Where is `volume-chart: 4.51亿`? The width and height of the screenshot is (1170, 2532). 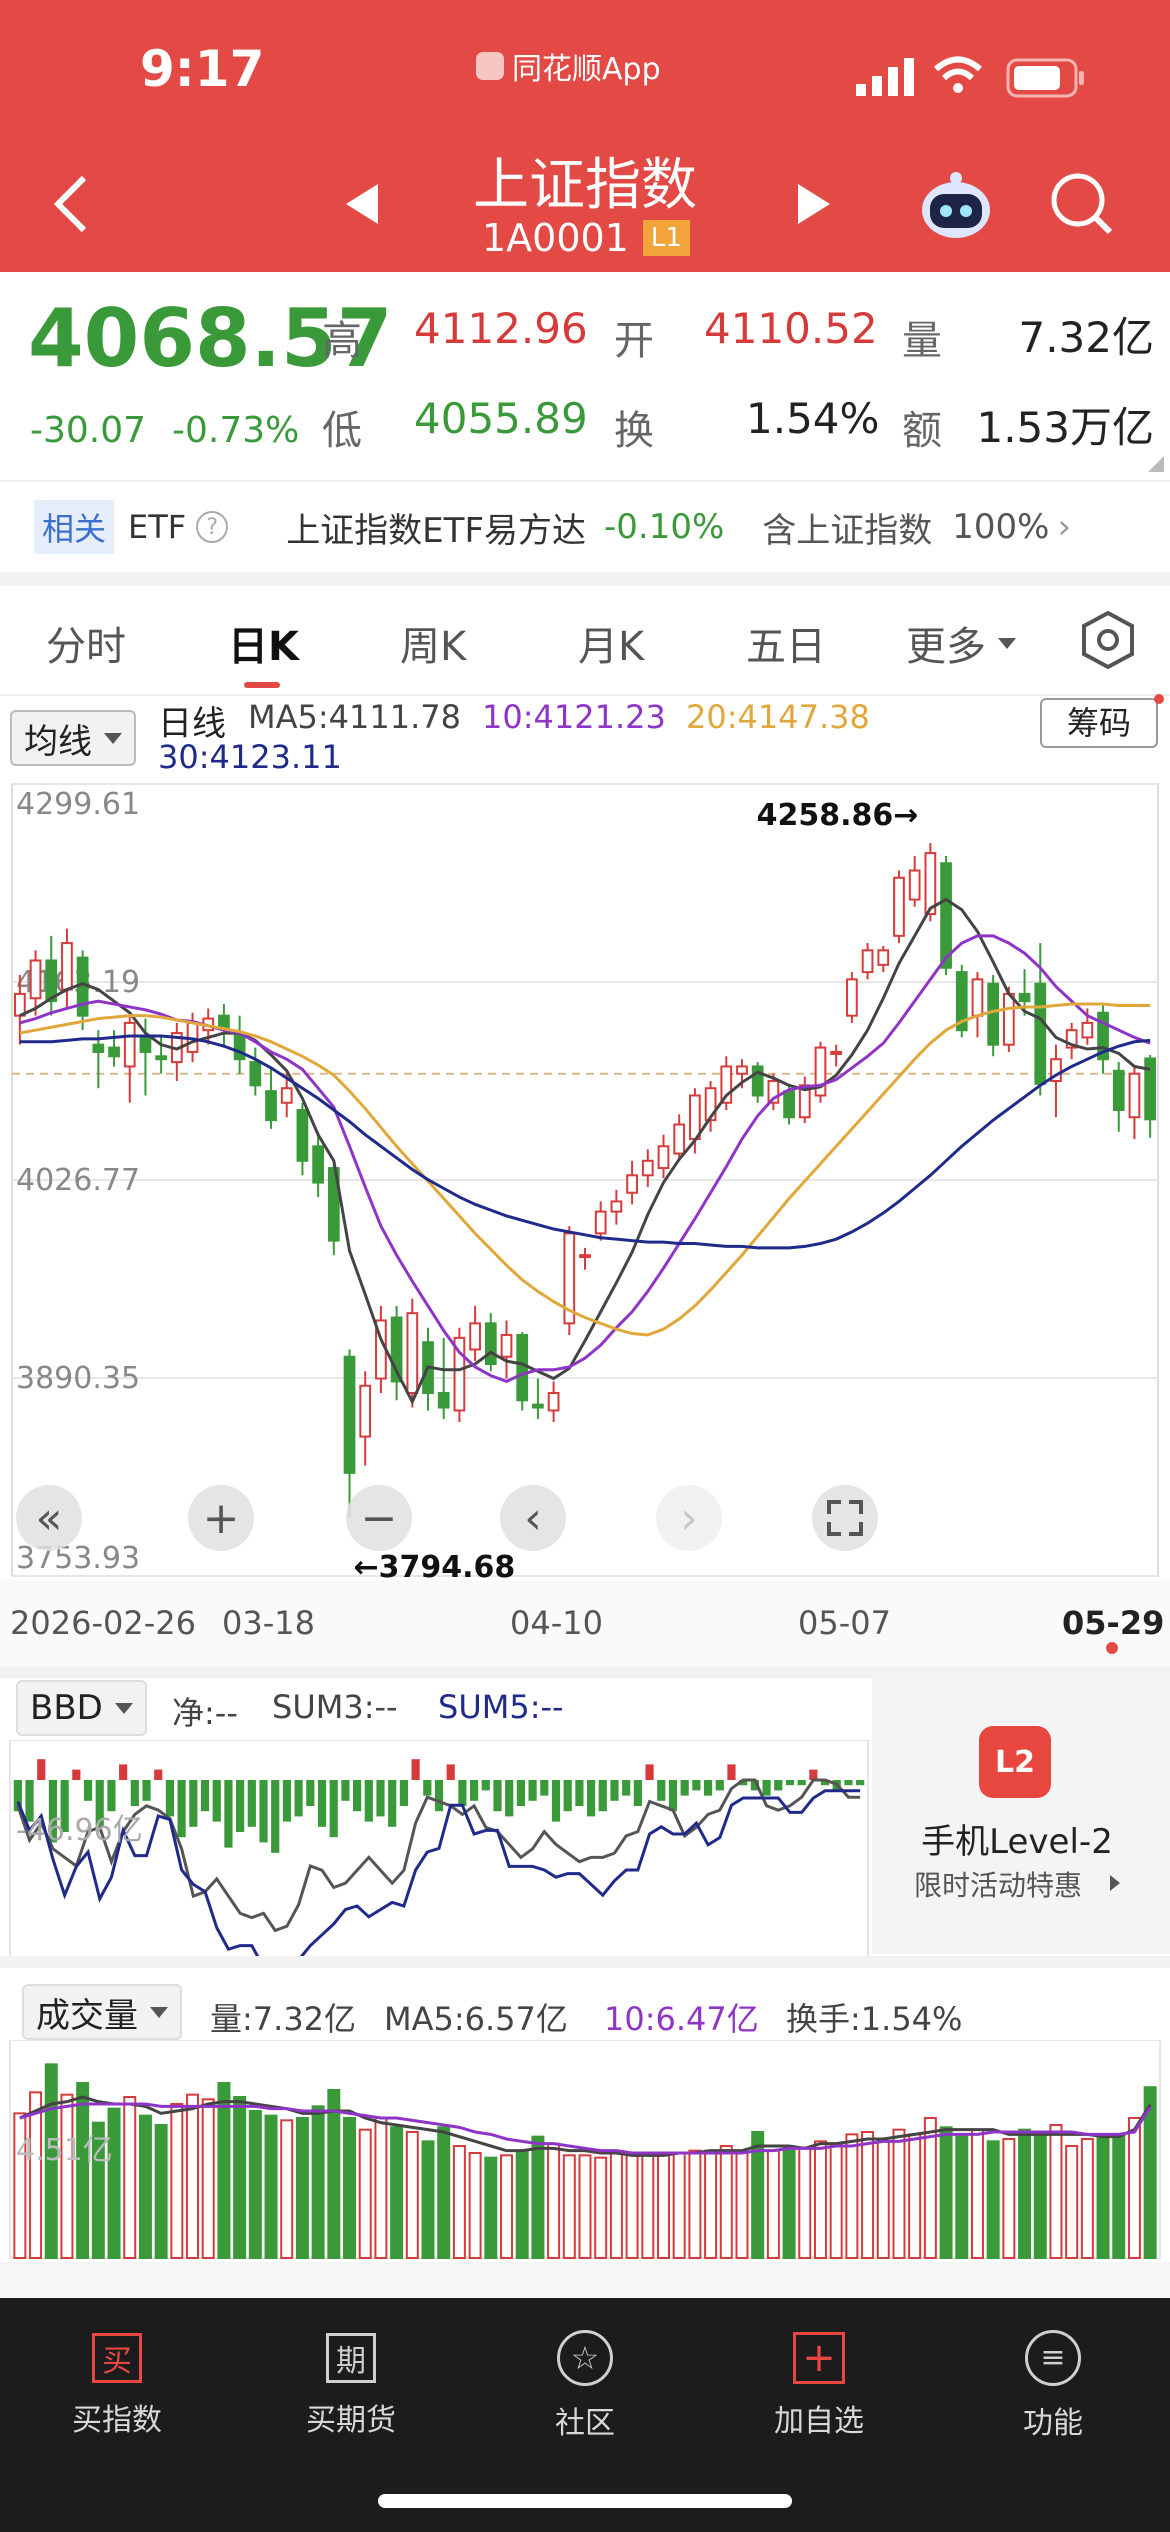
volume-chart: 4.51亿 is located at coordinates (585, 2150).